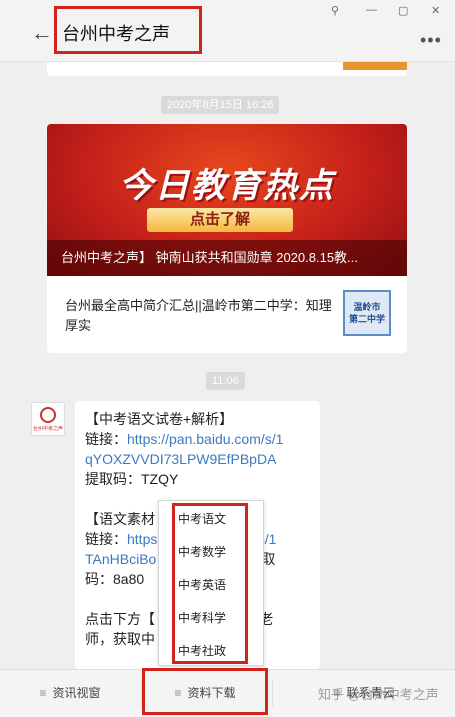  What do you see at coordinates (205, 439) in the screenshot?
I see `message-link: https://pan.baidu.com/s/1` at bounding box center [205, 439].